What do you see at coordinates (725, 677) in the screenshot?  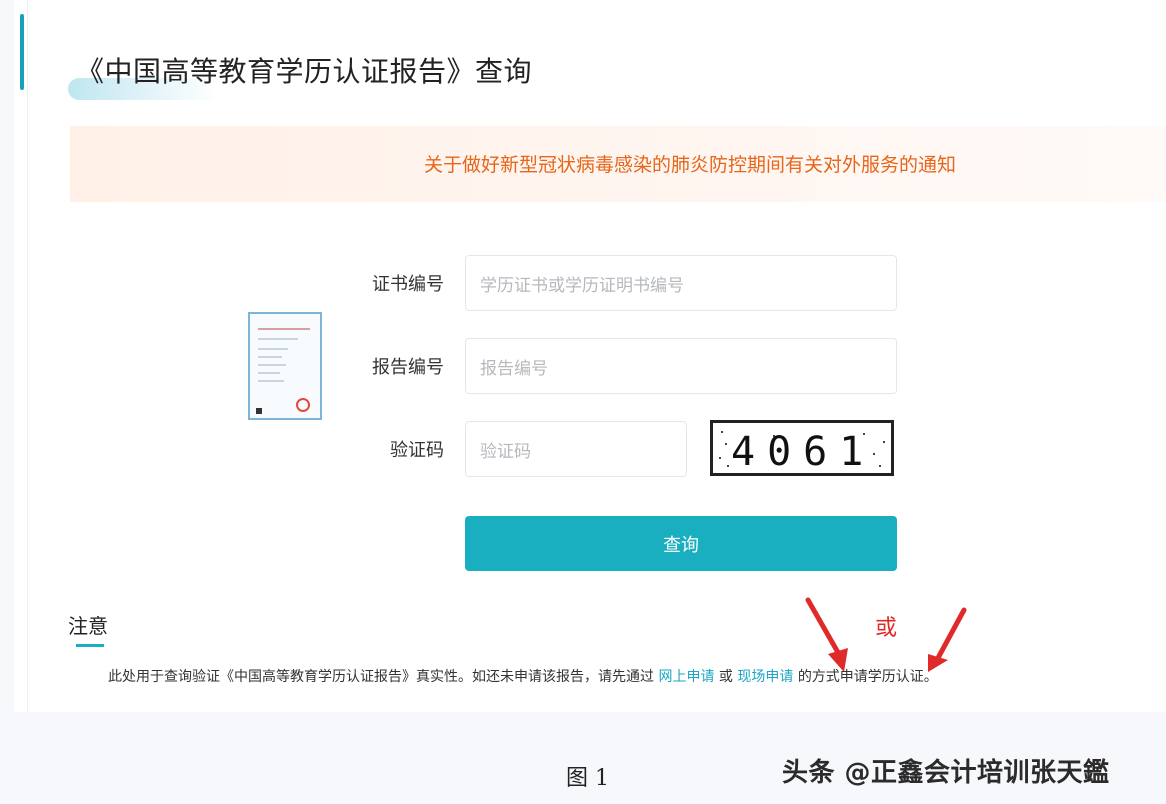 I see `note-connector: 或` at bounding box center [725, 677].